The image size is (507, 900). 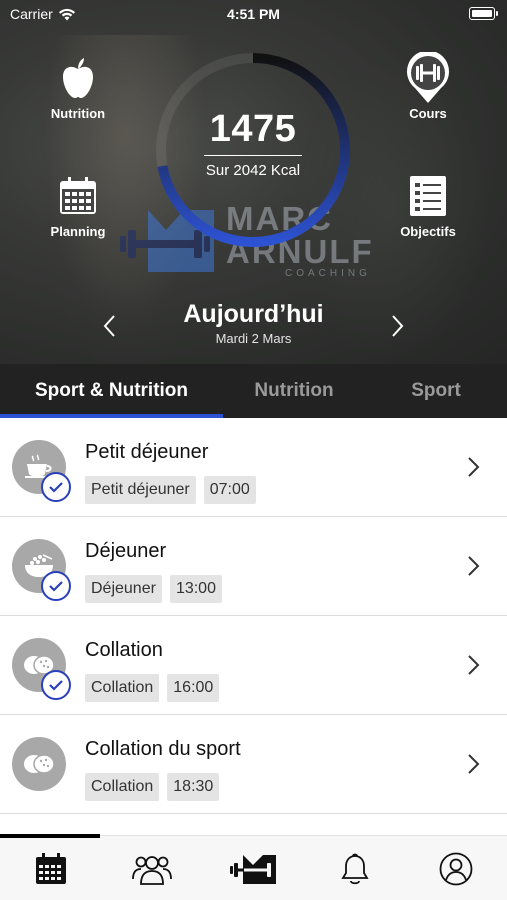 I want to click on bottom-navigation, so click(x=253, y=867).